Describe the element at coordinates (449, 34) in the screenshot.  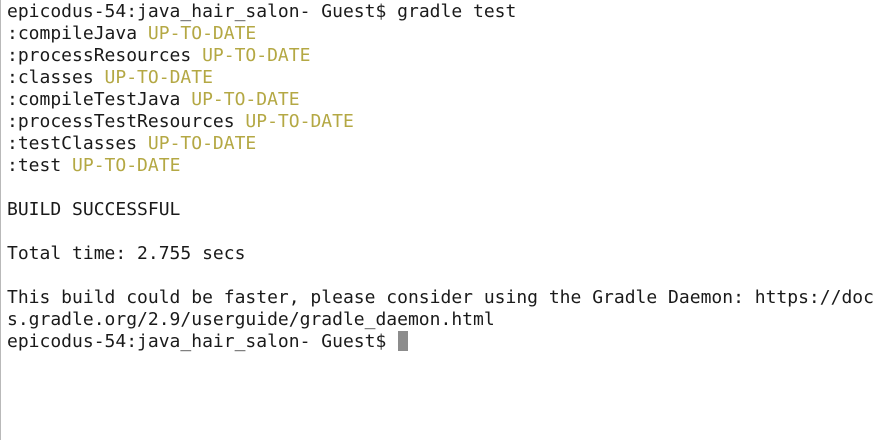
I see `task-line: :compileJava UP-TO-DATE` at that location.